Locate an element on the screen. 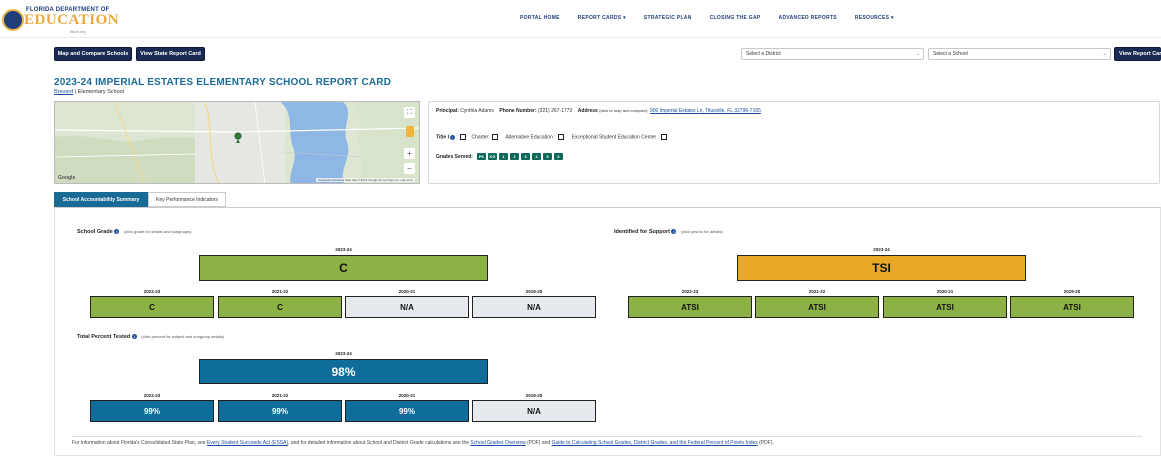  school-type: Elementary School is located at coordinates (100, 92).